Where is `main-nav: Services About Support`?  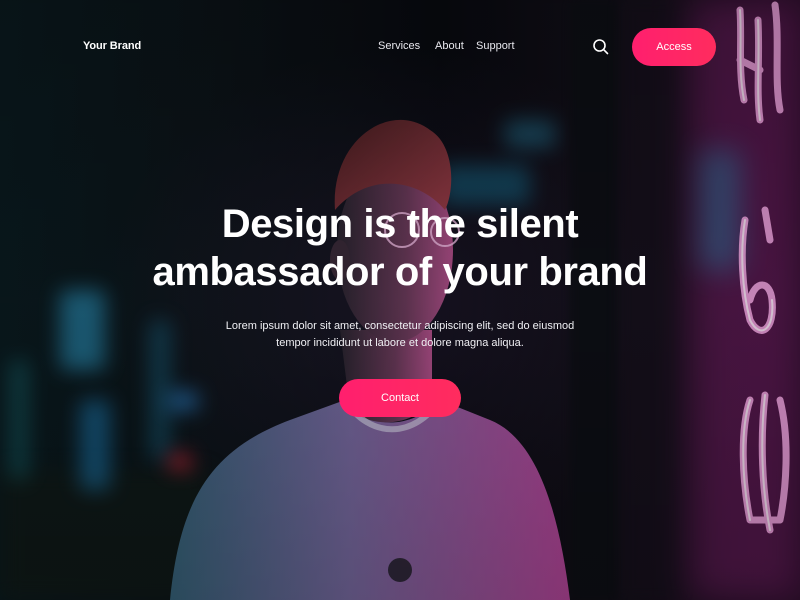 main-nav: Services About Support is located at coordinates (452, 46).